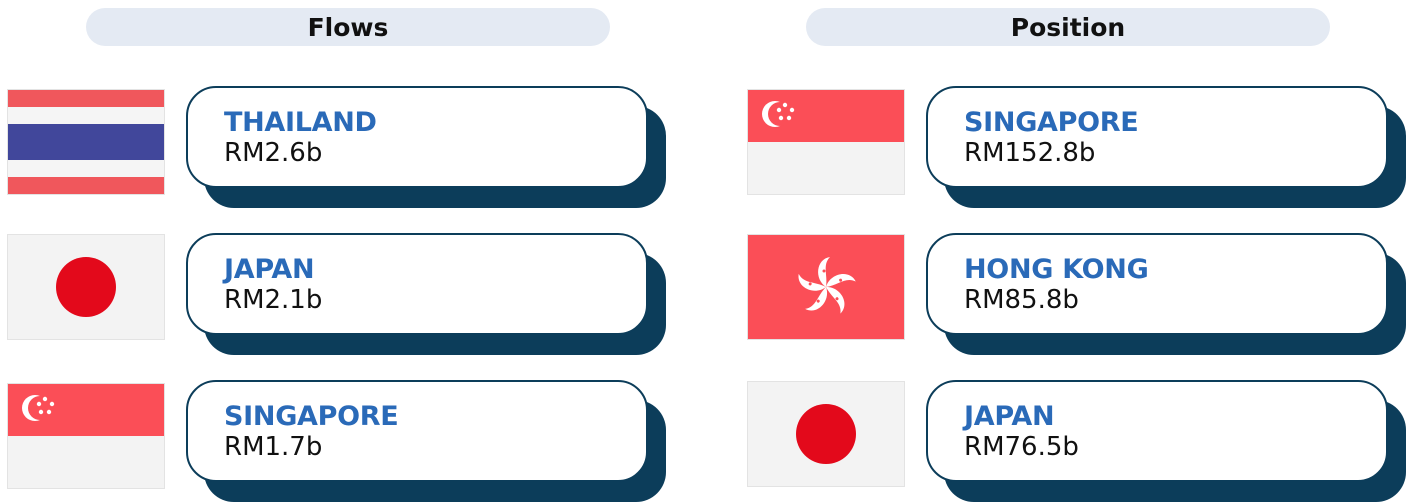 The height and width of the screenshot is (502, 1409). Describe the element at coordinates (417, 431) in the screenshot. I see `flows-card-3: SINGAPORE RM1.7b` at that location.